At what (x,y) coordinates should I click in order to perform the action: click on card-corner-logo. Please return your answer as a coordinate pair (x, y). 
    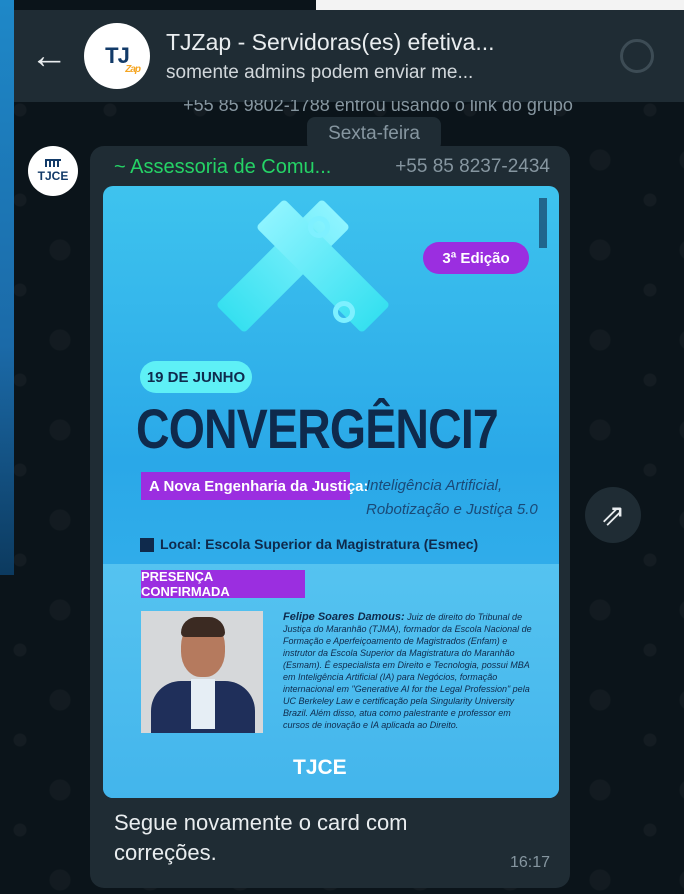
    Looking at the image, I should click on (543, 223).